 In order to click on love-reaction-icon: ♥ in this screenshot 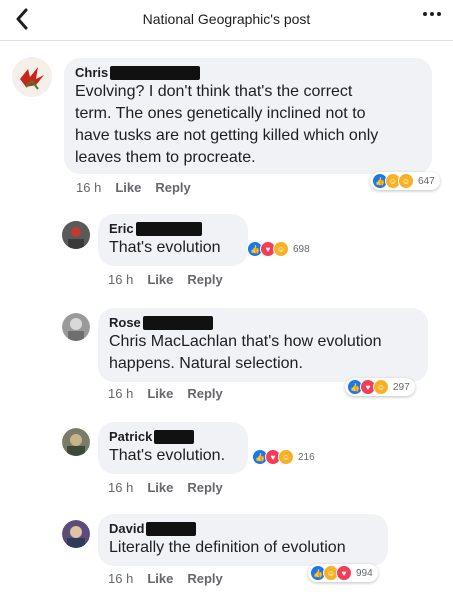, I will do `click(344, 573)`.